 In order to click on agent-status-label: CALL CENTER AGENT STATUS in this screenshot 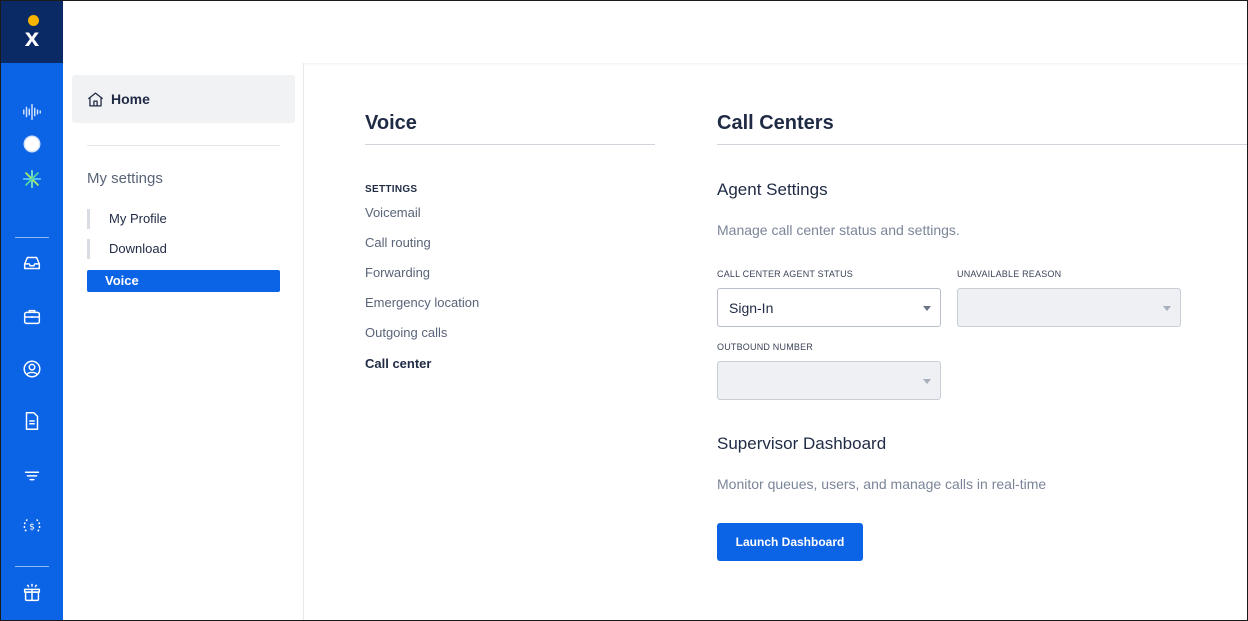, I will do `click(785, 274)`.